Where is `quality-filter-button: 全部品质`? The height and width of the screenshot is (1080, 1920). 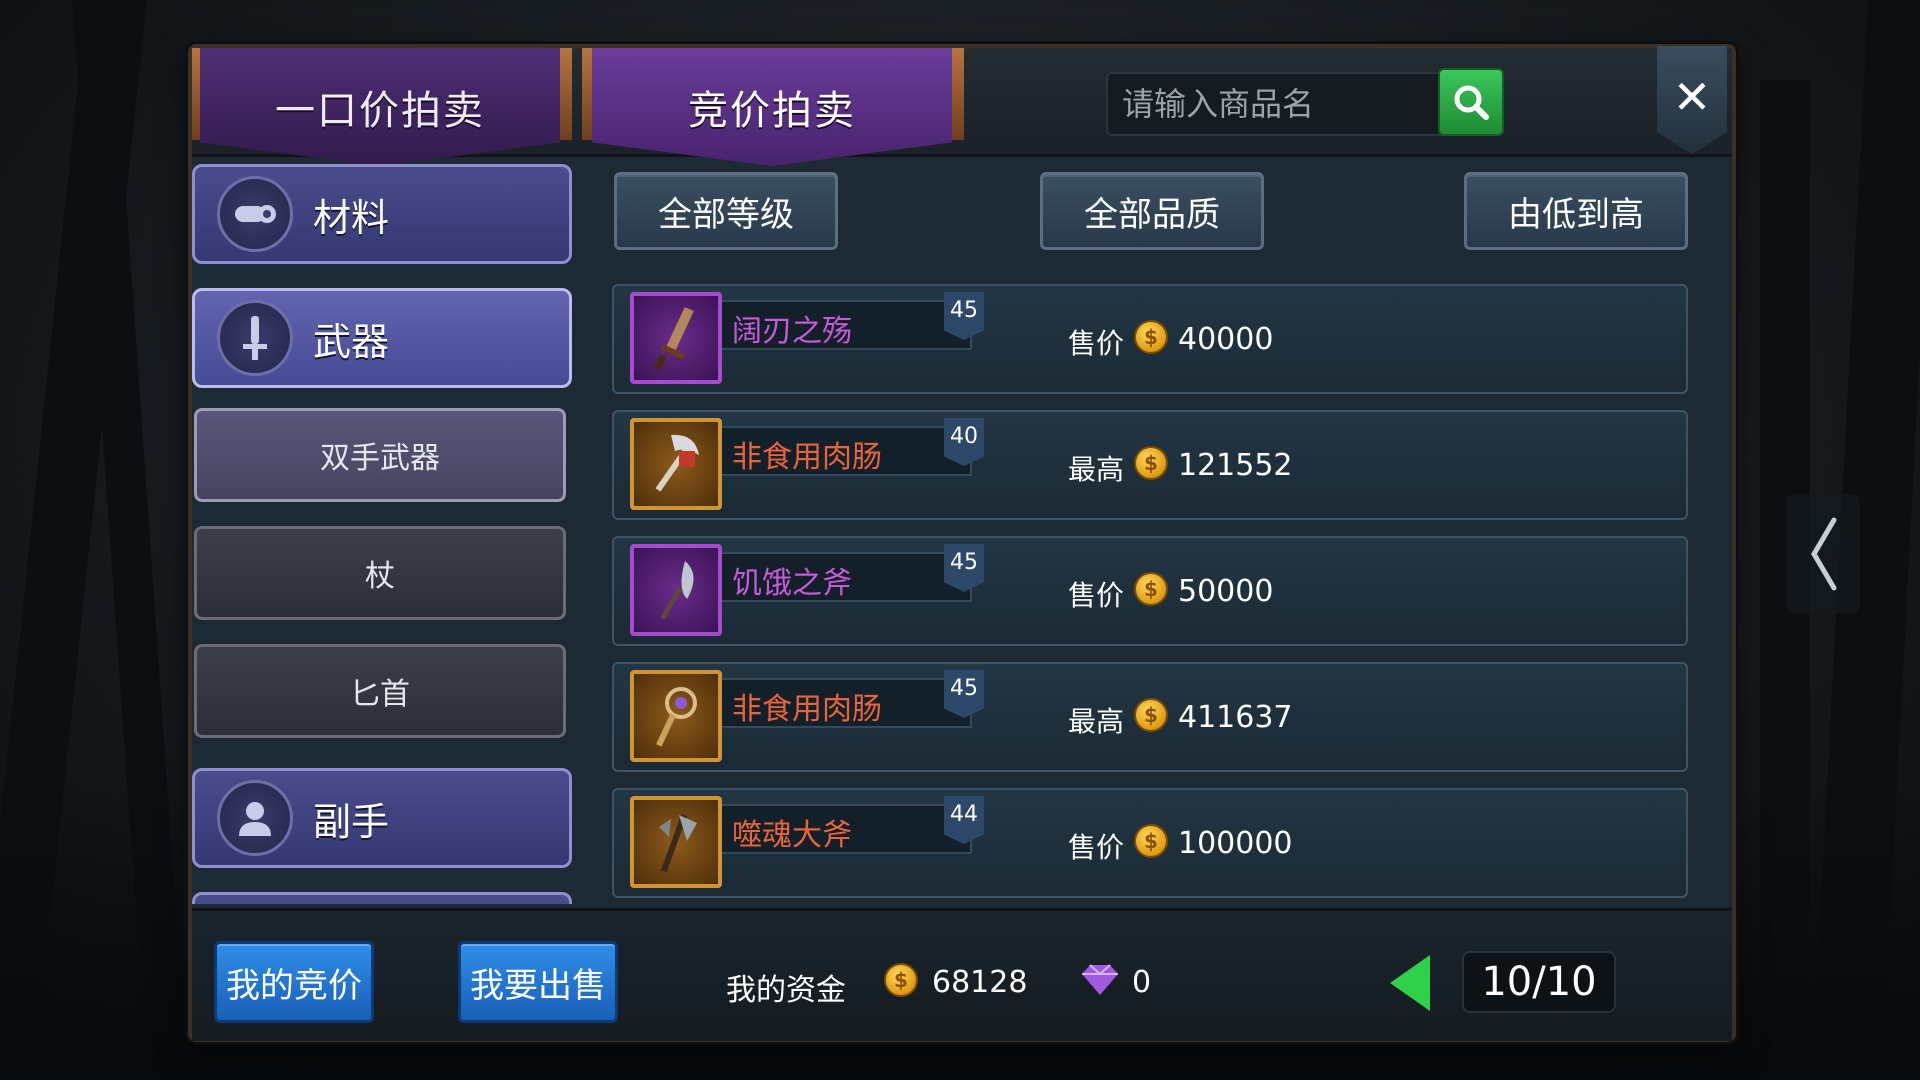
quality-filter-button: 全部品质 is located at coordinates (1152, 211).